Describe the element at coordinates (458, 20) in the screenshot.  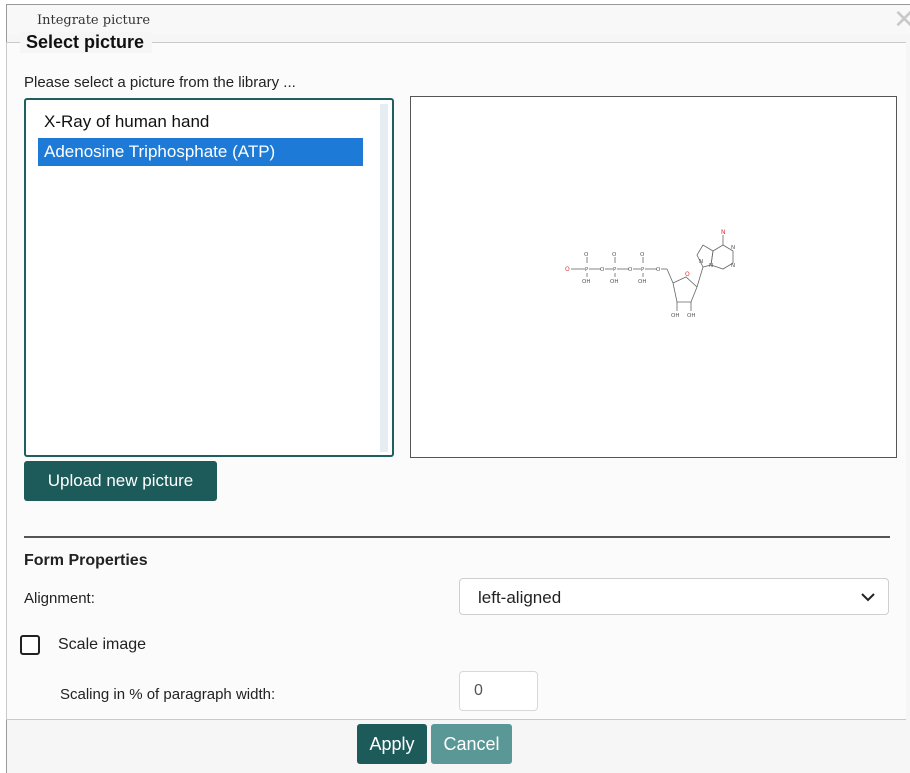
I see `dialog-titlebar: Integrate picture ✕` at that location.